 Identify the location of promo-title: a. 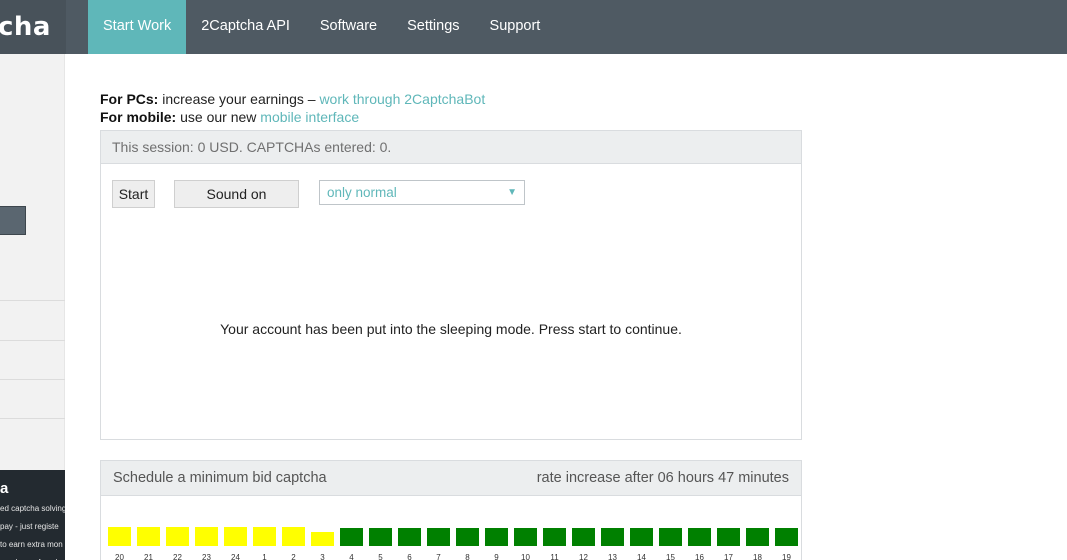
(4, 488).